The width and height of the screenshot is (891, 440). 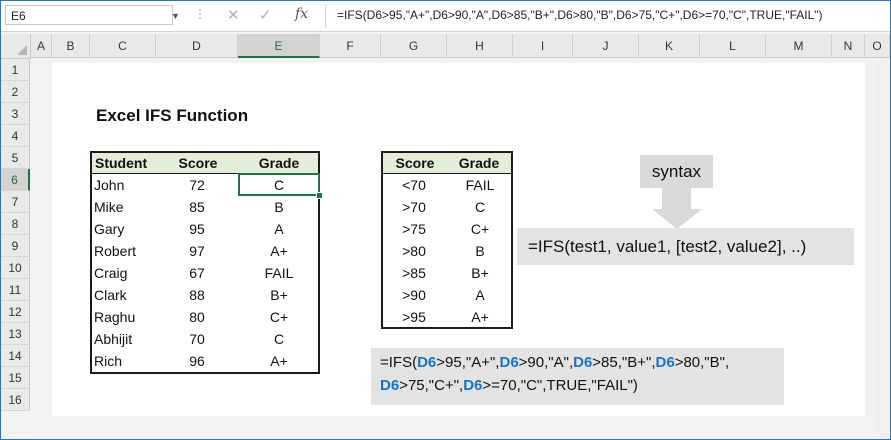 What do you see at coordinates (414, 295) in the screenshot?
I see `lookup-score-cell: >90` at bounding box center [414, 295].